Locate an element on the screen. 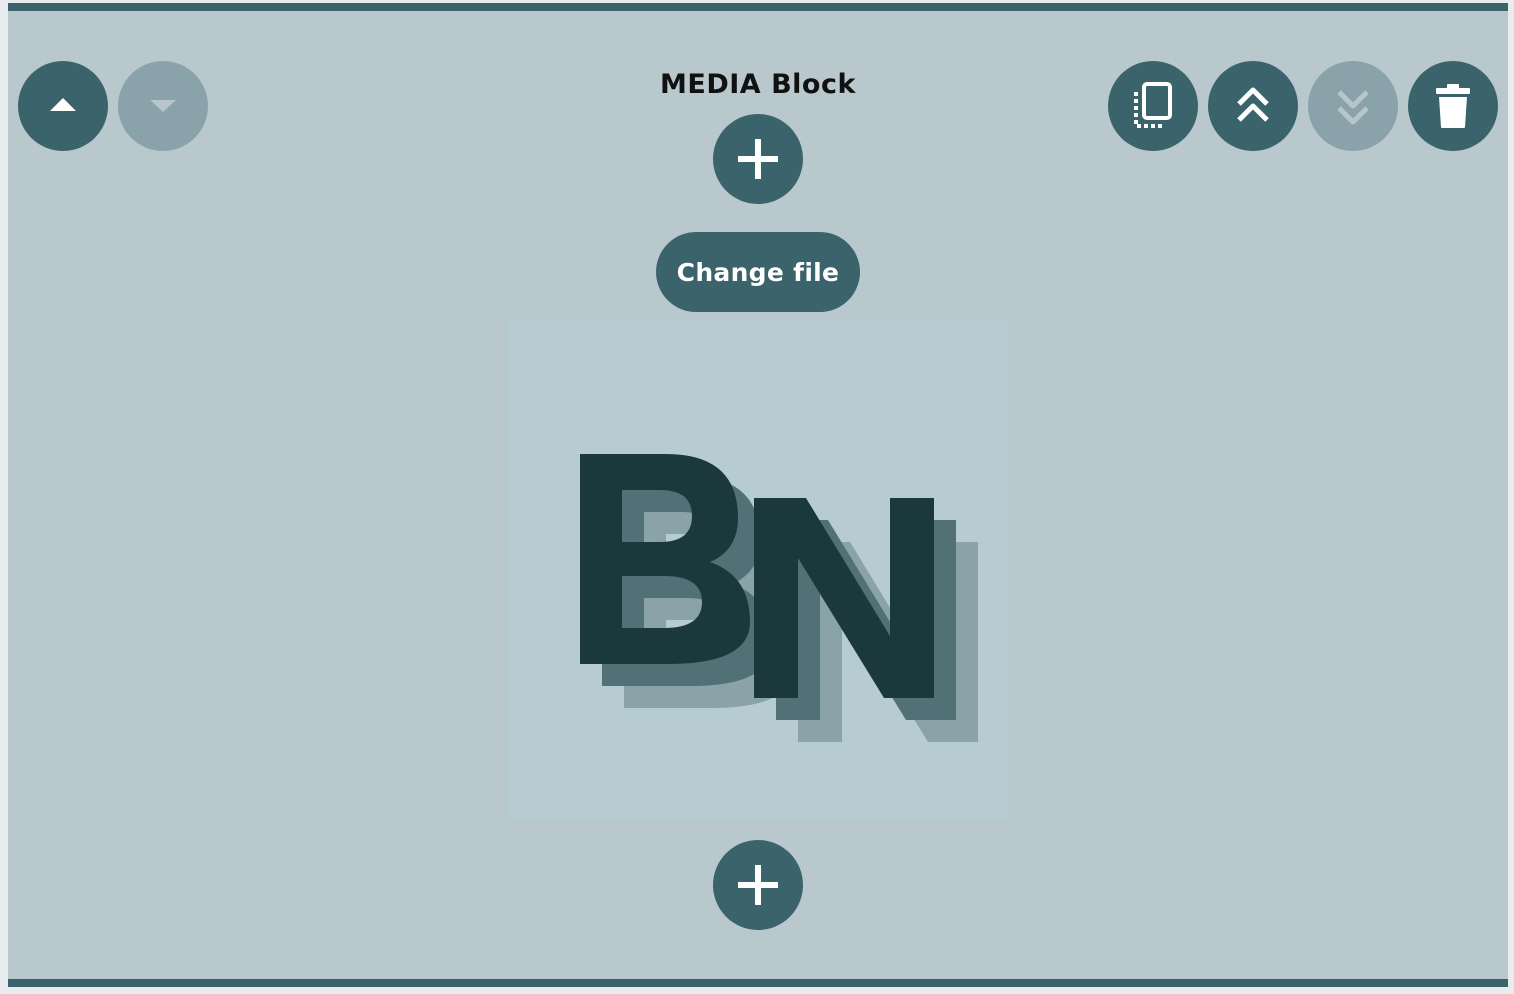  add-block-above-button is located at coordinates (758, 159).